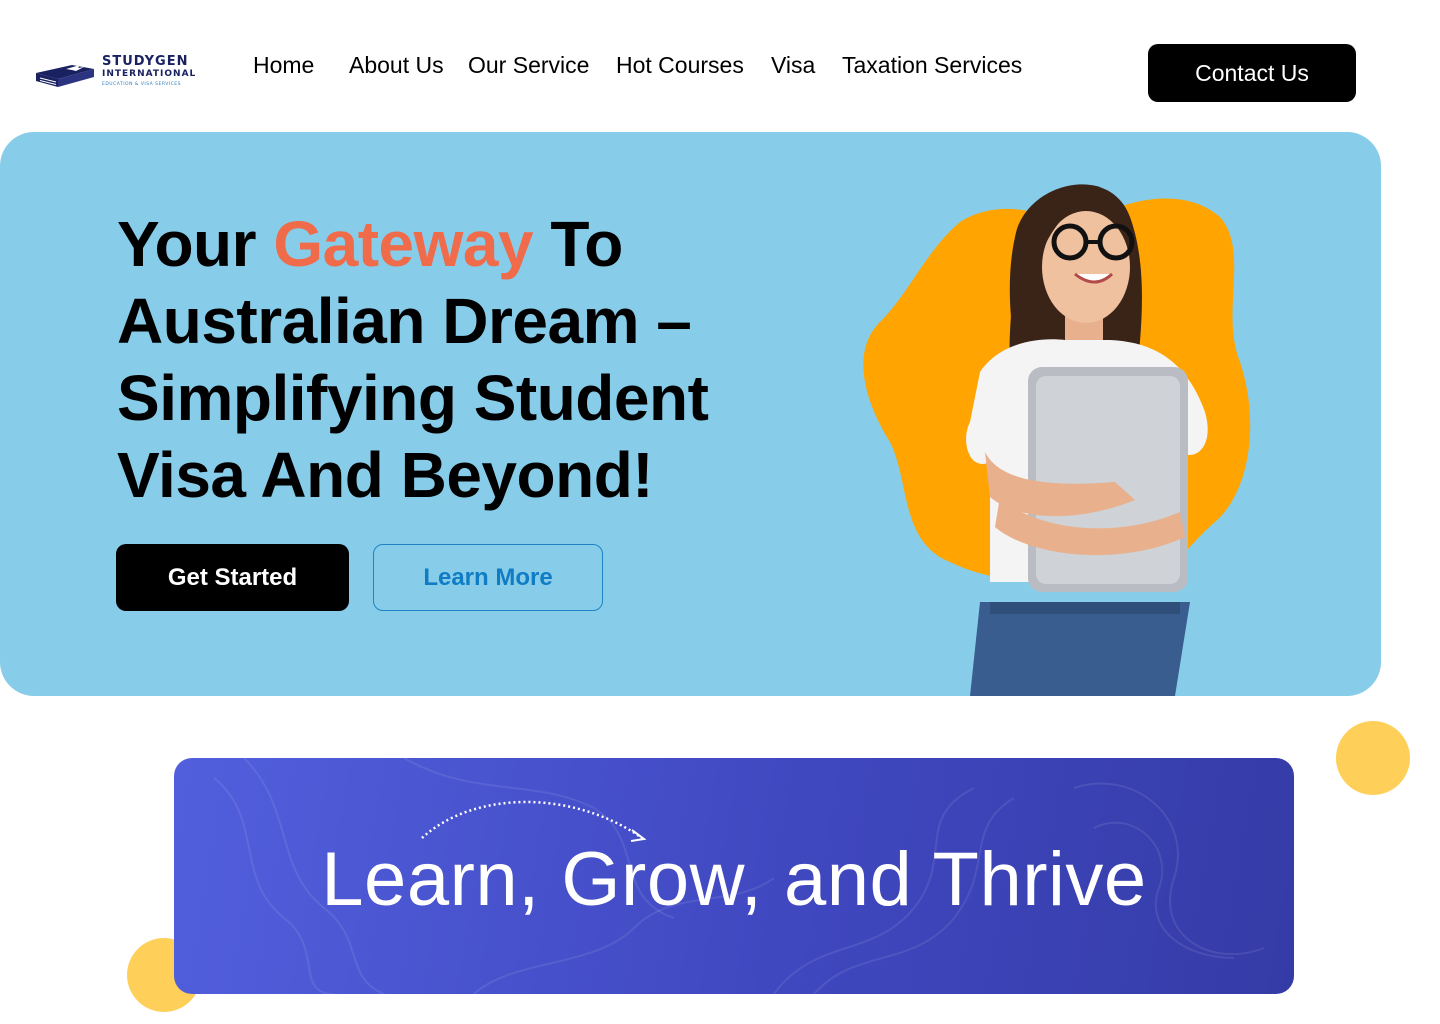 The width and height of the screenshot is (1440, 1024). I want to click on nav-item-home: Home, so click(283, 65).